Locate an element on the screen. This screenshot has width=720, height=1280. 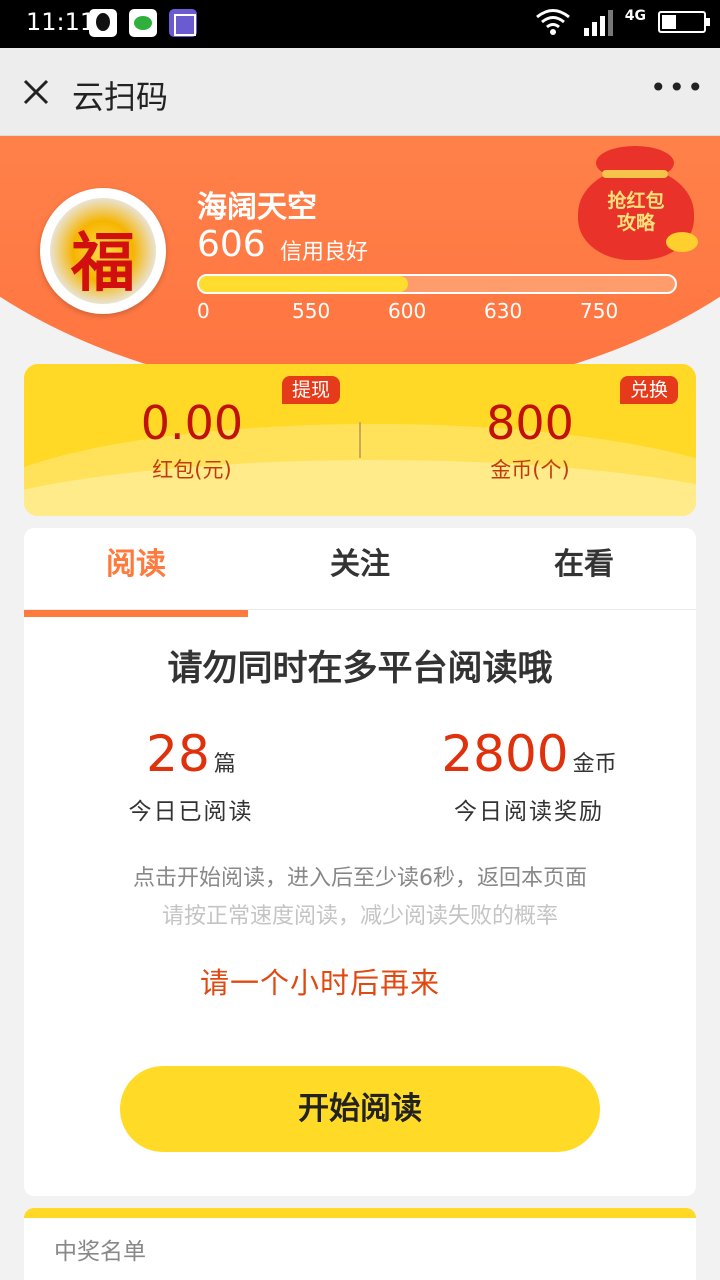
gallery-notification-icon is located at coordinates (183, 23).